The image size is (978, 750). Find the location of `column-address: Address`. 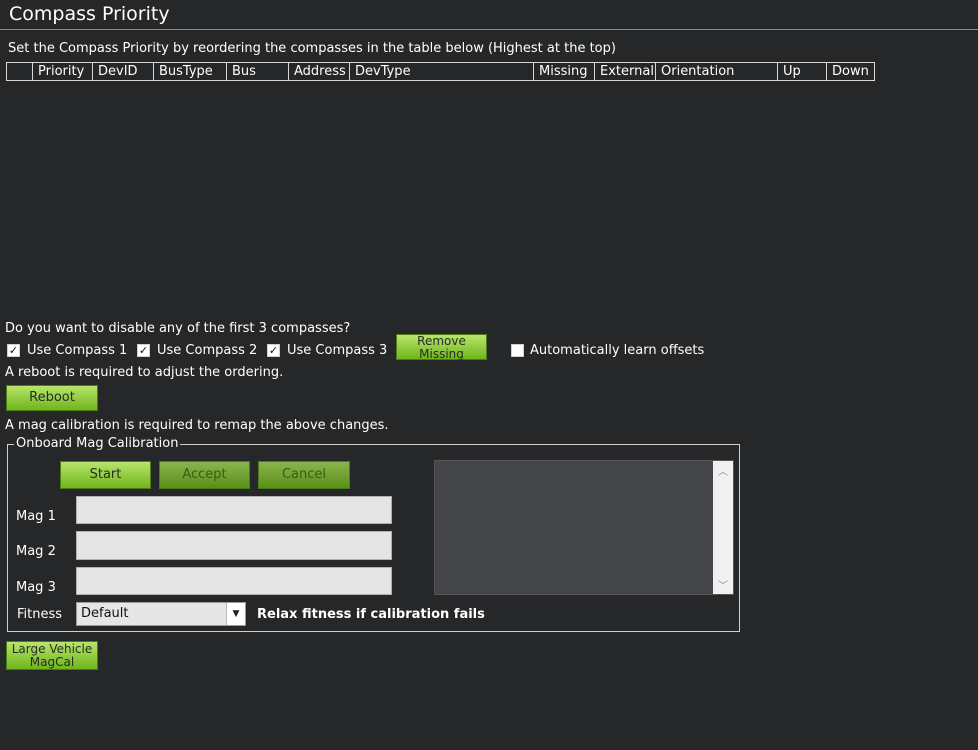

column-address: Address is located at coordinates (318, 71).